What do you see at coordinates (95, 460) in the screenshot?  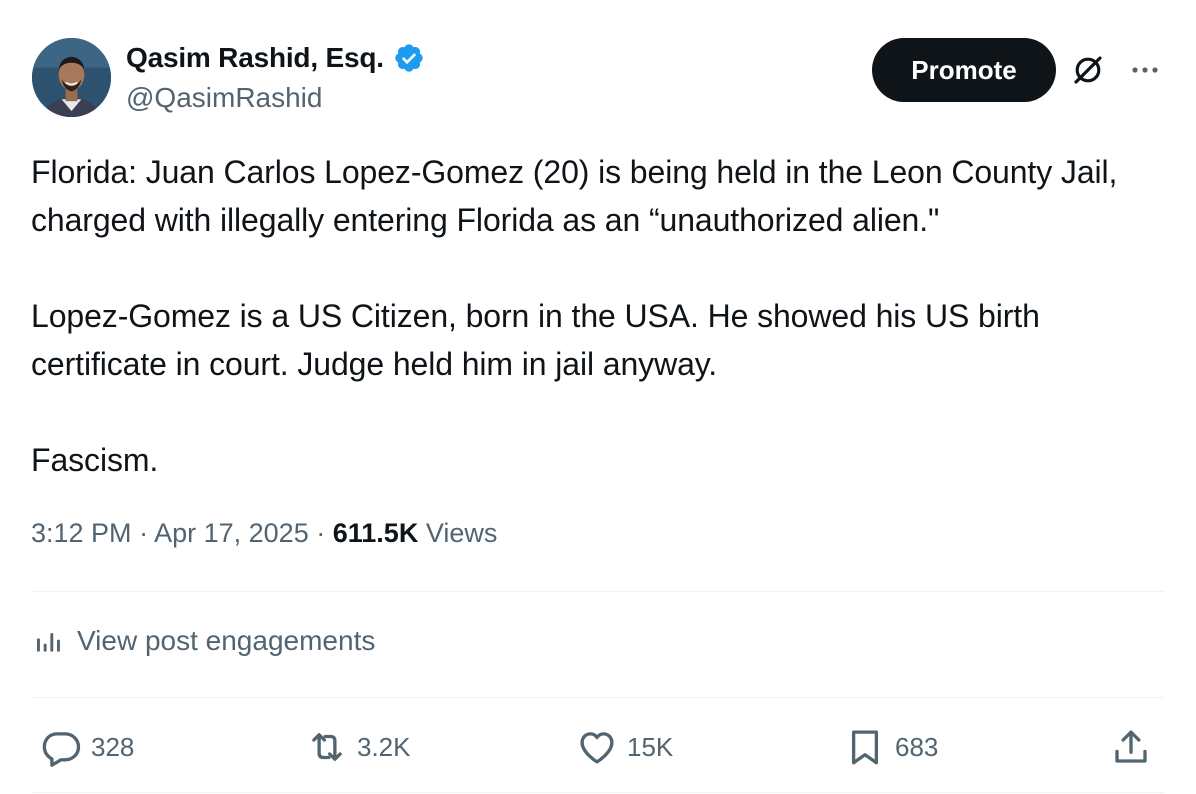 I see `post-paragraph: Fascism.` at bounding box center [95, 460].